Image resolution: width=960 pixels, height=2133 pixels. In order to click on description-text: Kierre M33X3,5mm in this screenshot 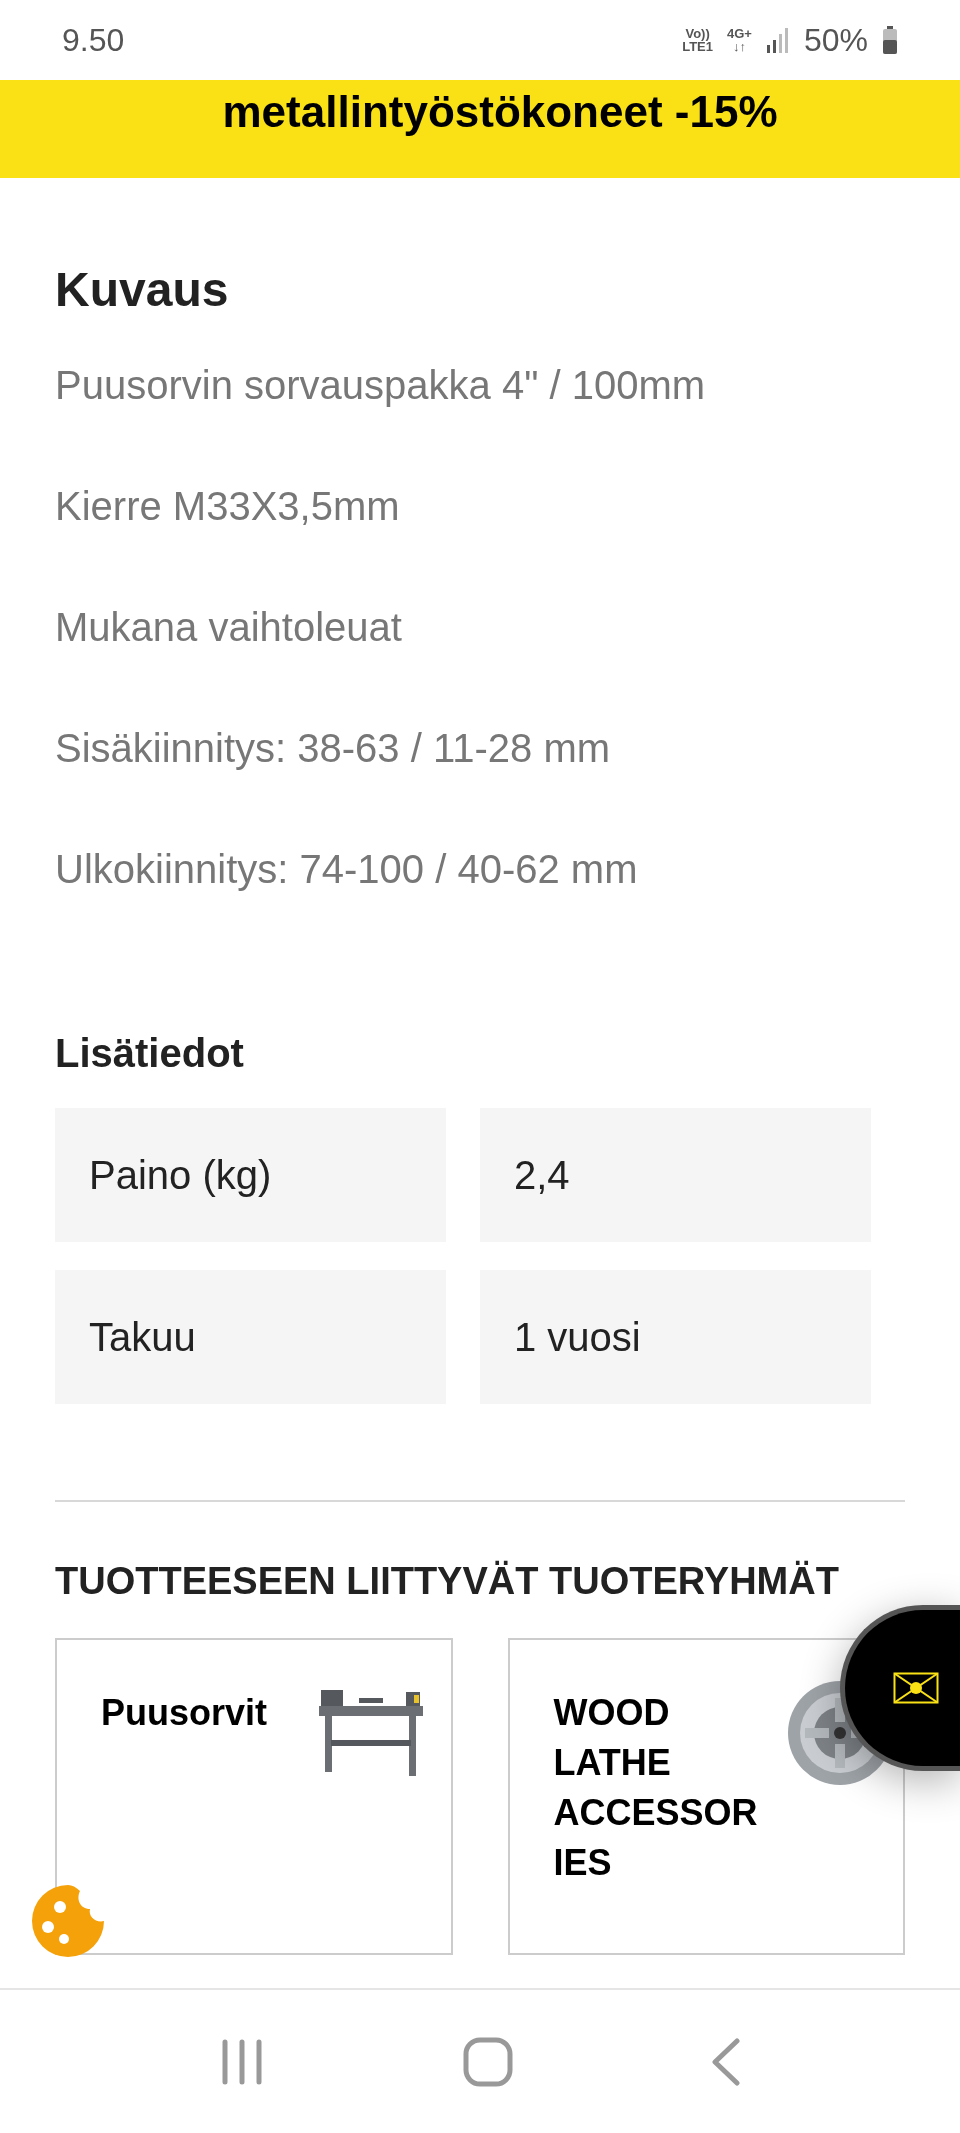, I will do `click(228, 506)`.